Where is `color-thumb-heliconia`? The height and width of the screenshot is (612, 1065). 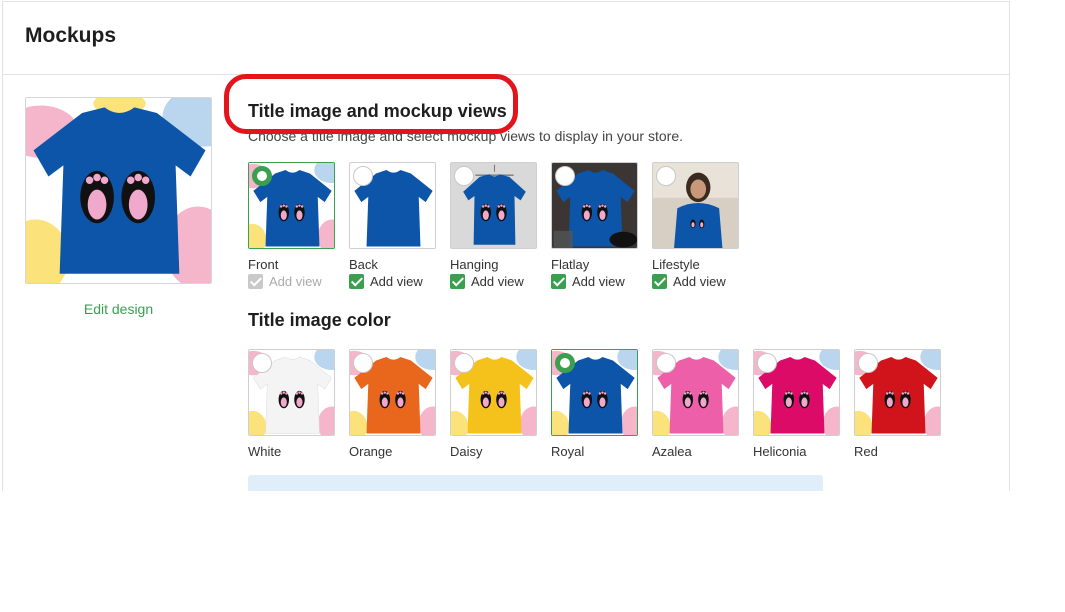 color-thumb-heliconia is located at coordinates (796, 392).